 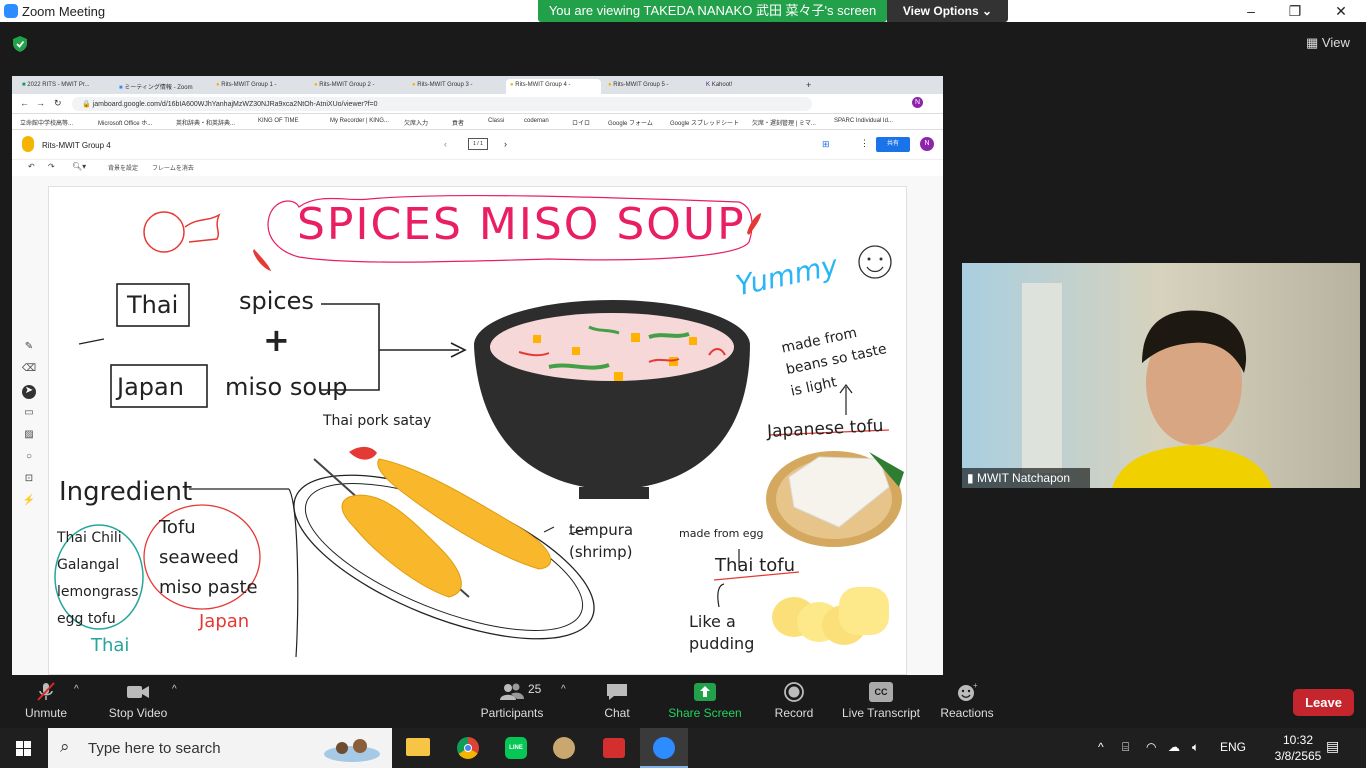 I want to click on close-icon: ✕, so click(x=1341, y=11).